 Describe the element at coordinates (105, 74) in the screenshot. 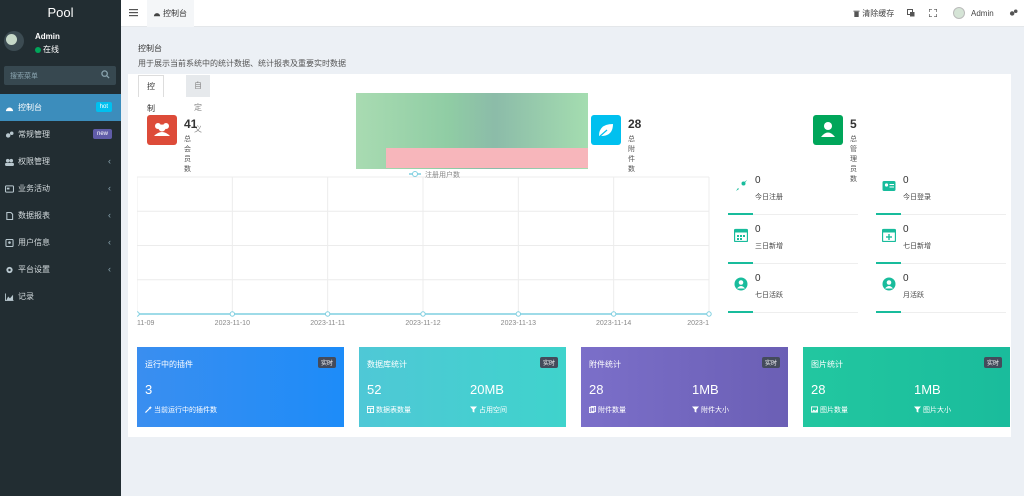

I see `search-icon` at that location.